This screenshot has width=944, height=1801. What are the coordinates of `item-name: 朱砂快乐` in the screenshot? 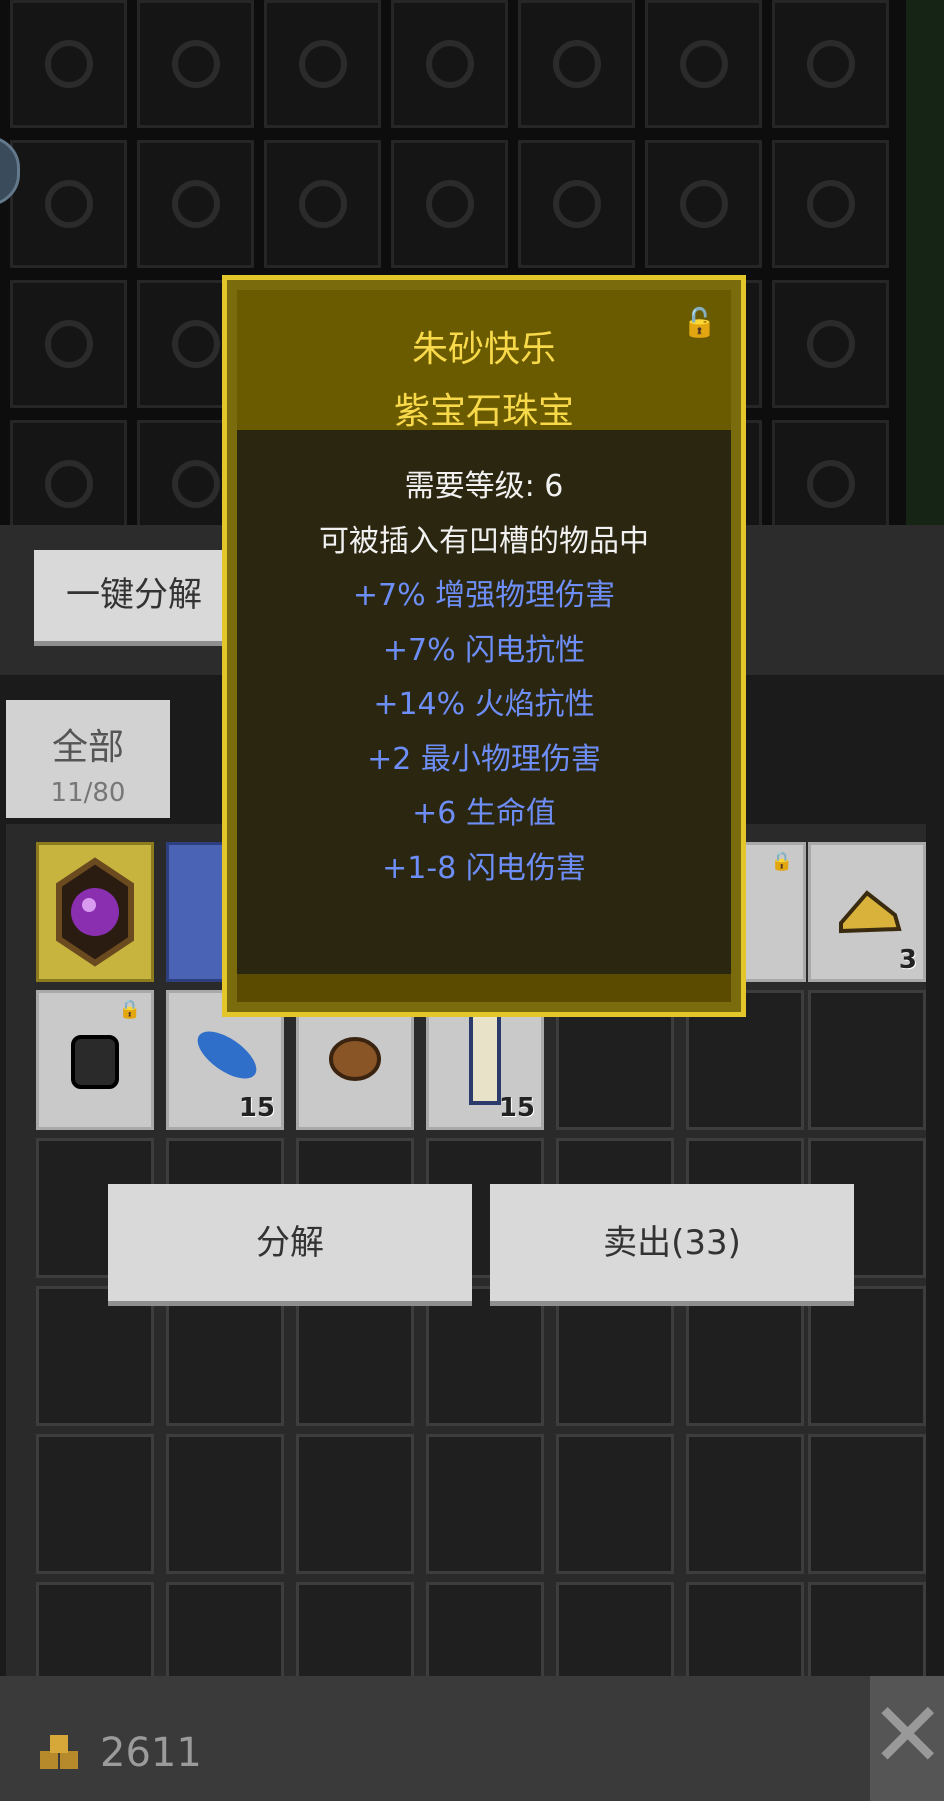 It's located at (483, 349).